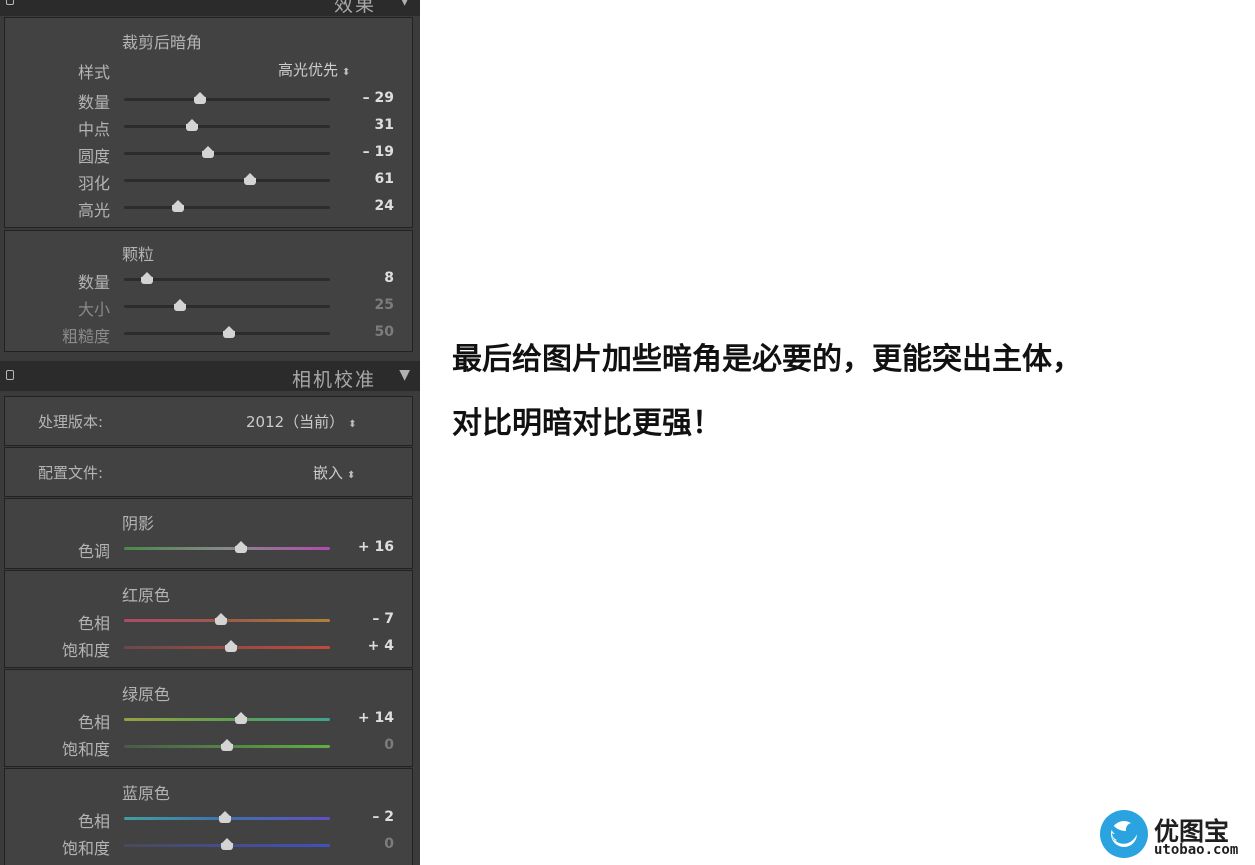 Image resolution: width=1255 pixels, height=865 pixels. I want to click on vignette-style-row: 样式 高光优先 ⬍, so click(210, 70).